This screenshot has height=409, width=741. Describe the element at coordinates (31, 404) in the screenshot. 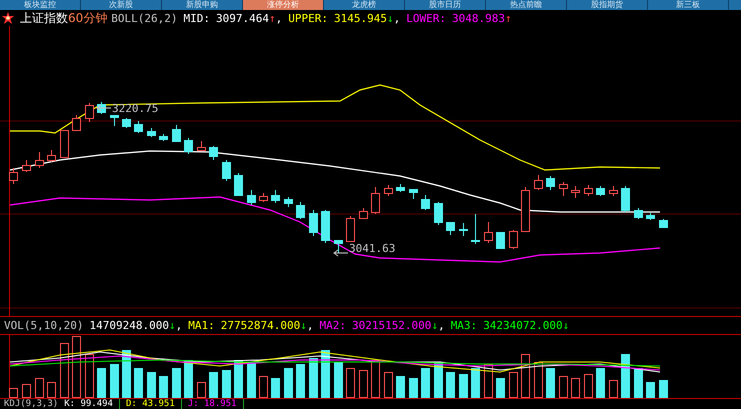

I see `indicator-name: KDJ(9,3,3)` at that location.